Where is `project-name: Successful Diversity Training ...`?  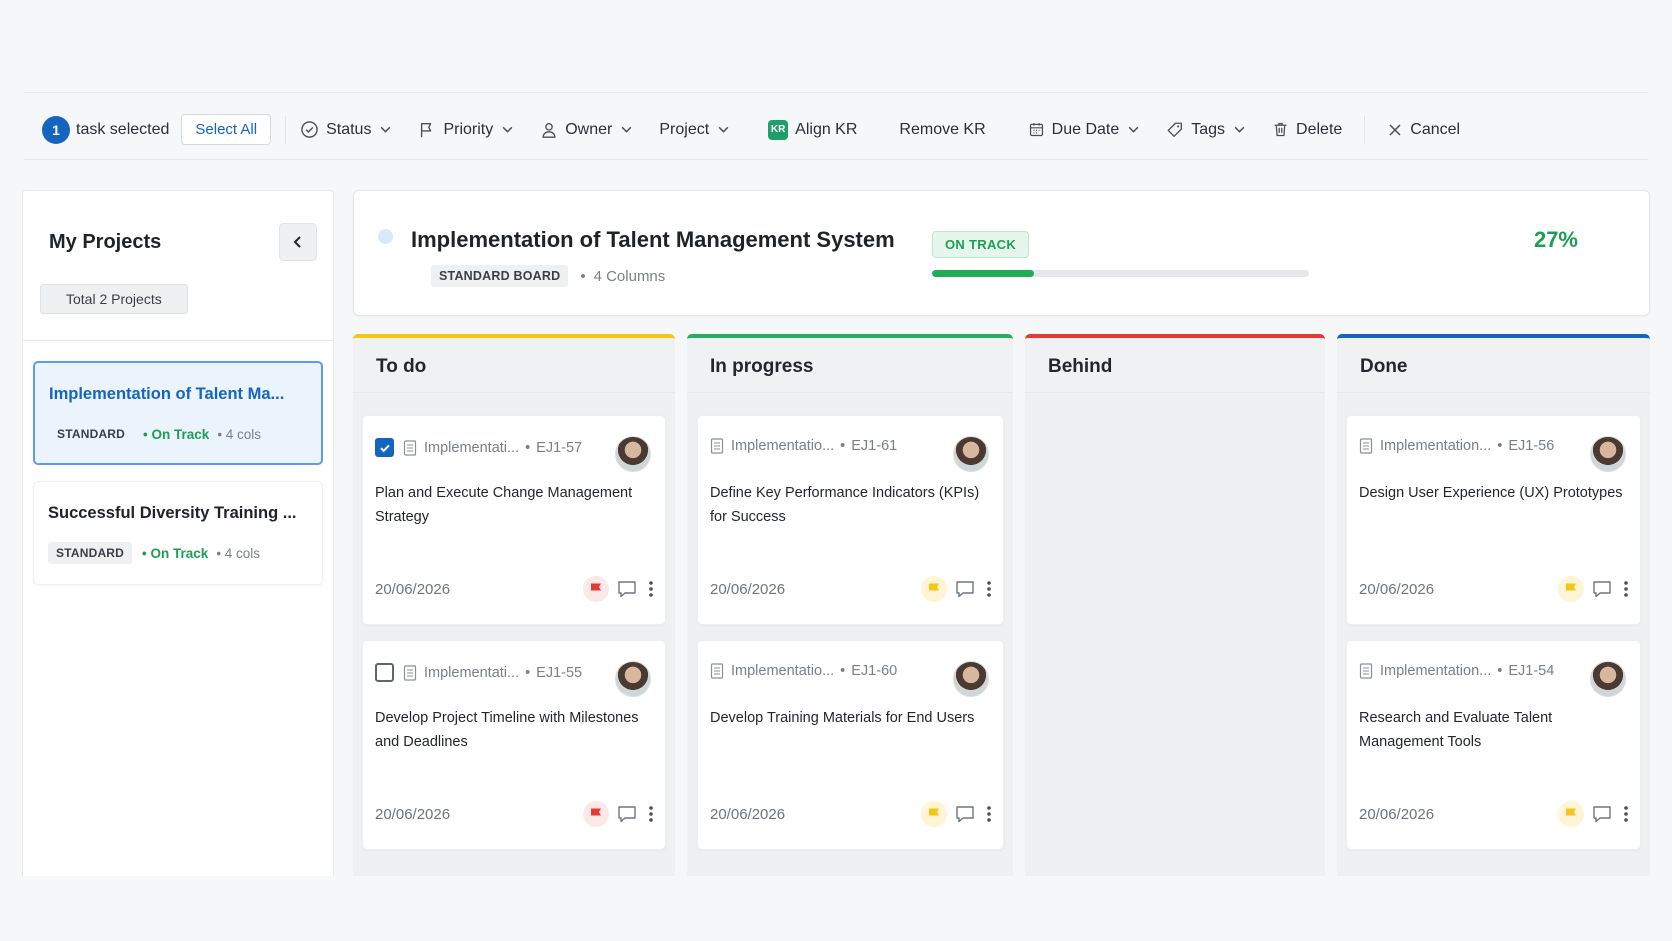 project-name: Successful Diversity Training ... is located at coordinates (172, 513).